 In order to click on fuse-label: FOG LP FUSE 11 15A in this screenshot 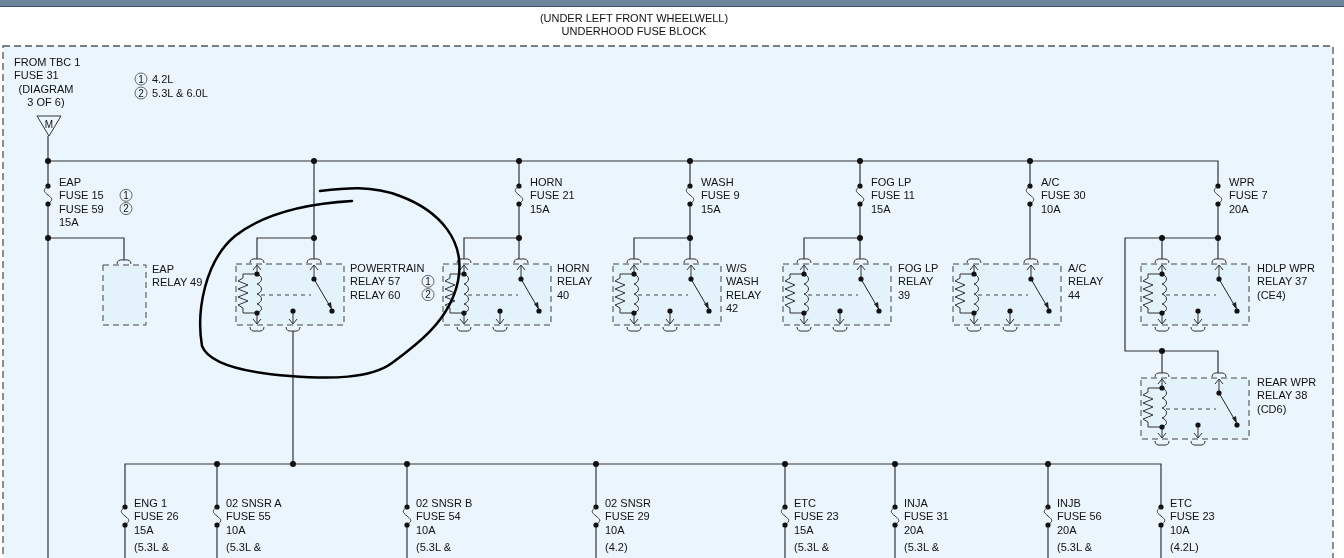, I will do `click(893, 195)`.